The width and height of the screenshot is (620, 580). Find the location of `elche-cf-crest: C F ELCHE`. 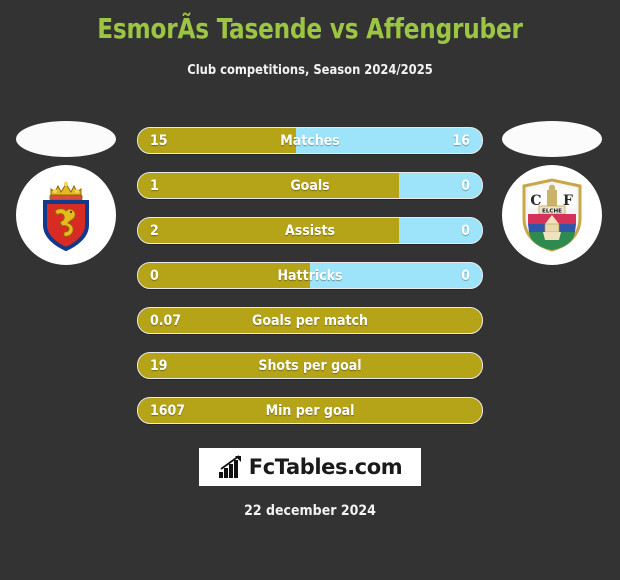

elche-cf-crest: C F ELCHE is located at coordinates (552, 215).